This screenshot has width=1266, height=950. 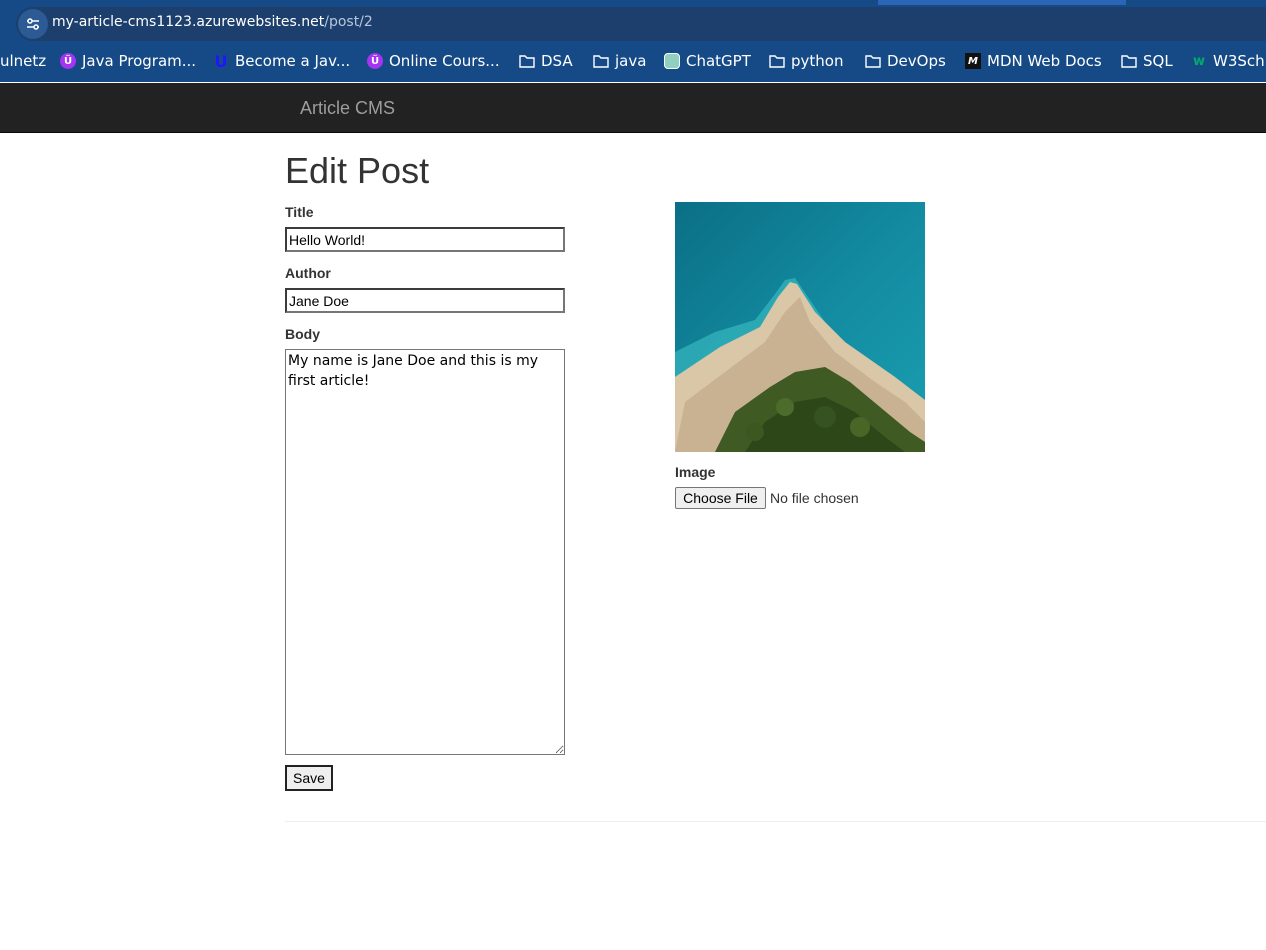 What do you see at coordinates (633, 108) in the screenshot?
I see `site-navbar: Article CMS` at bounding box center [633, 108].